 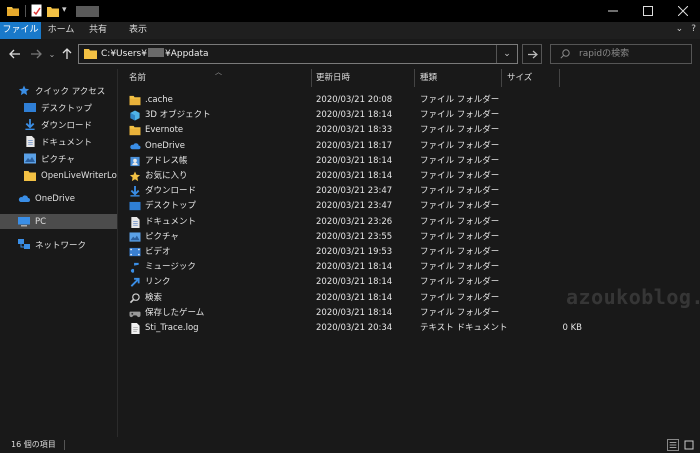 I want to click on chevron-down-icon: ⌄, so click(x=507, y=54).